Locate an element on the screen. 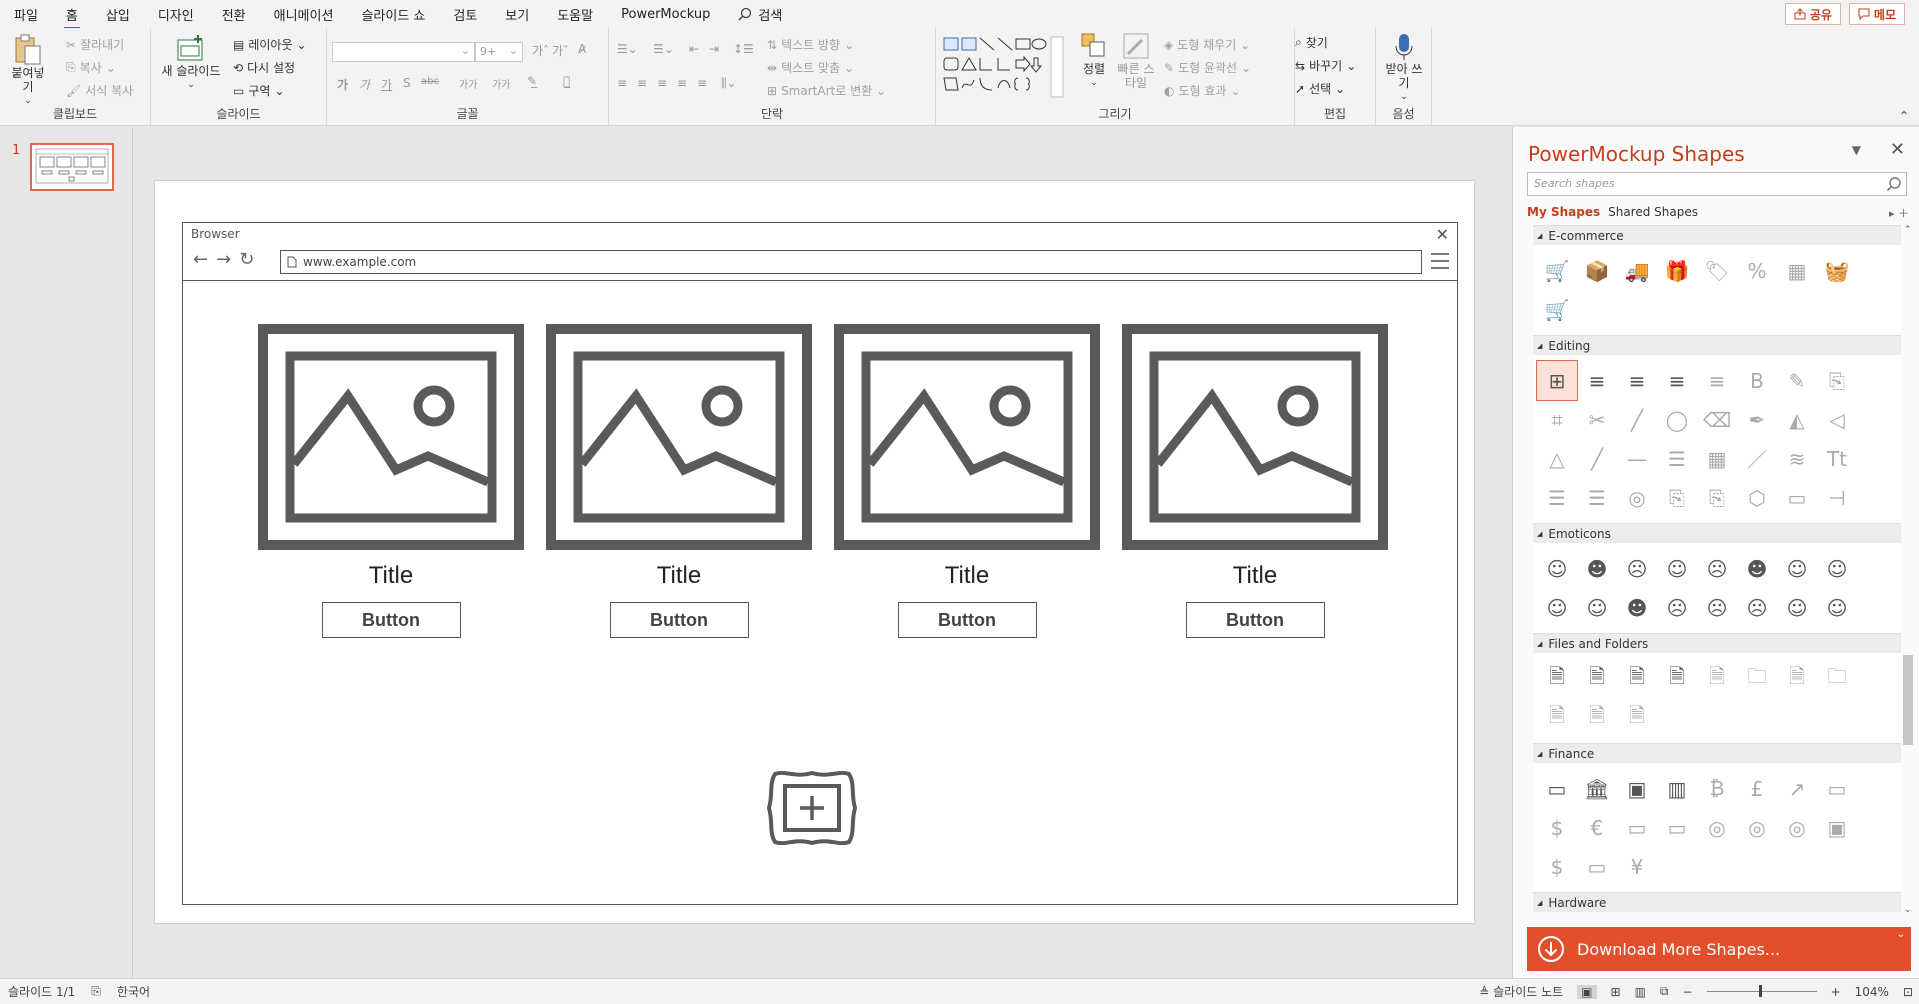 The width and height of the screenshot is (1919, 1004). zoom-in-icon: + is located at coordinates (1836, 992).